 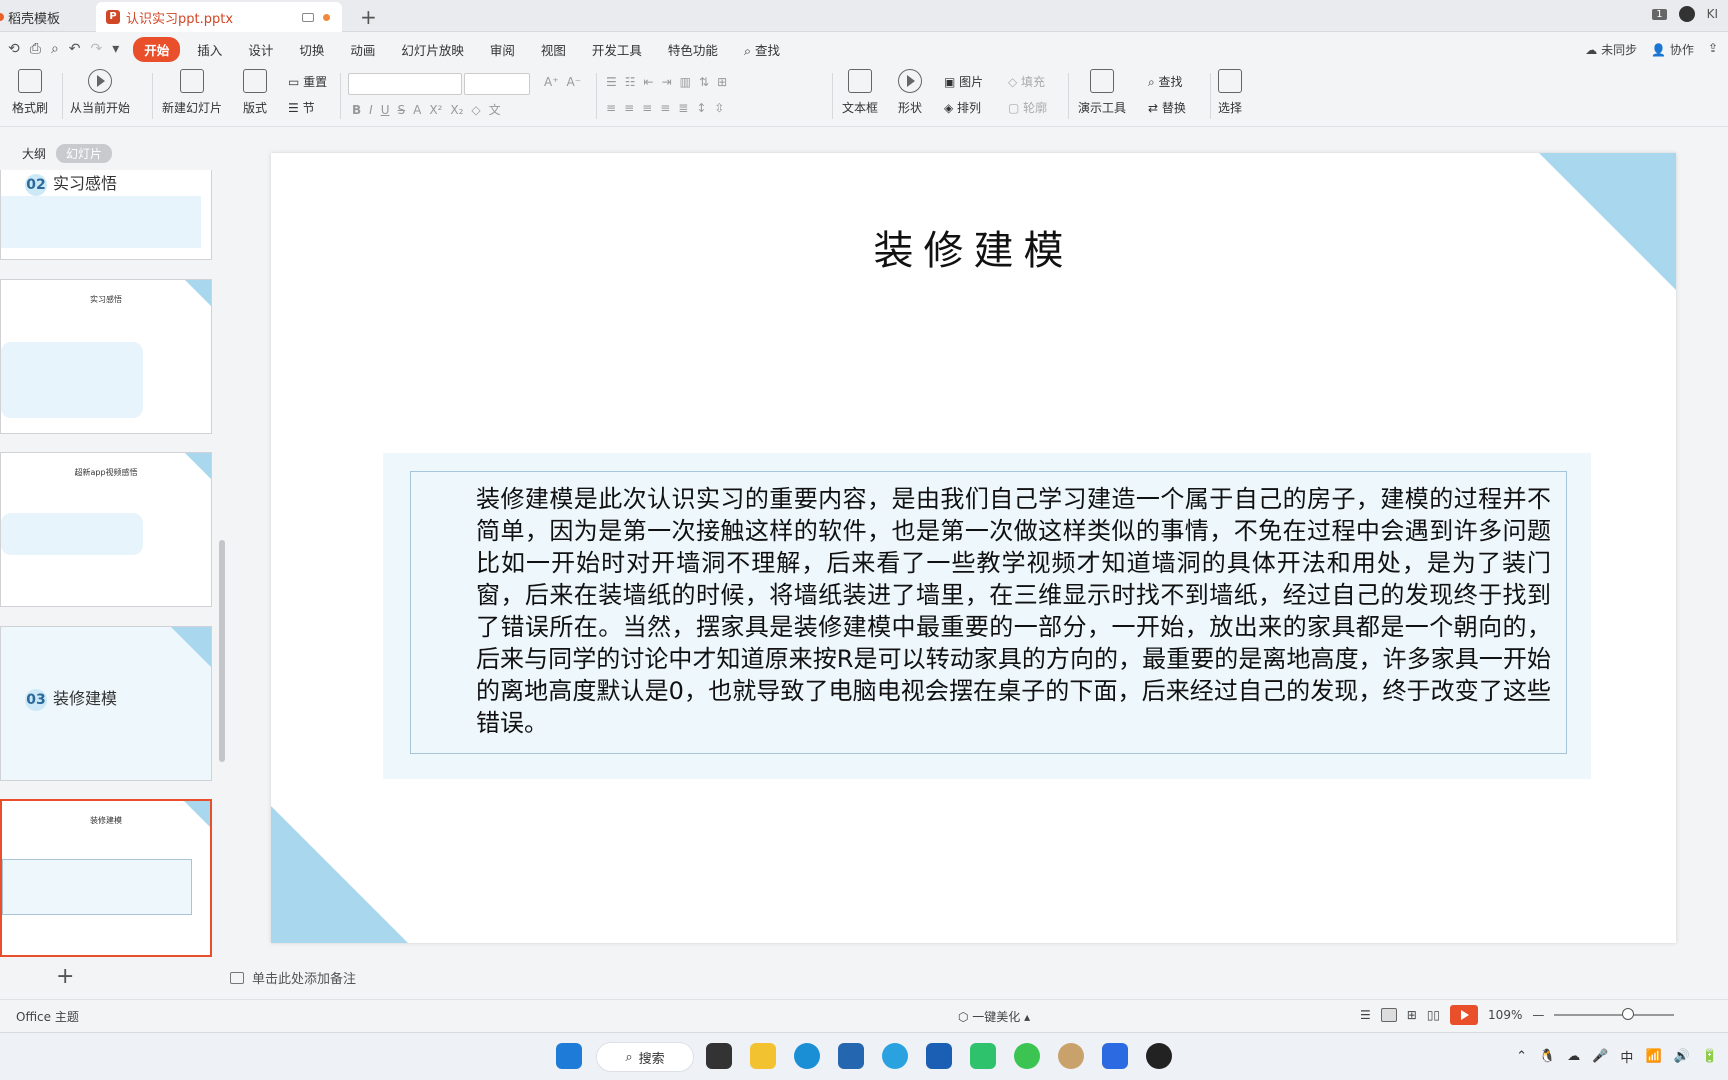 What do you see at coordinates (667, 82) in the screenshot?
I see `increase-indent-icon: ⇥` at bounding box center [667, 82].